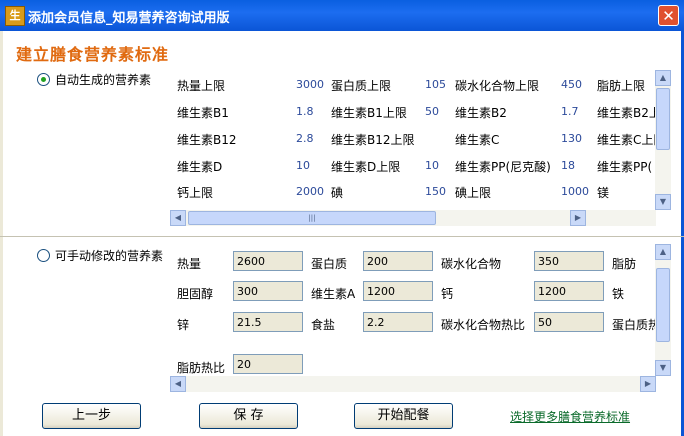 This screenshot has width=684, height=436. Describe the element at coordinates (625, 167) in the screenshot. I see `nutrient-label: 维生素PP(` at that location.